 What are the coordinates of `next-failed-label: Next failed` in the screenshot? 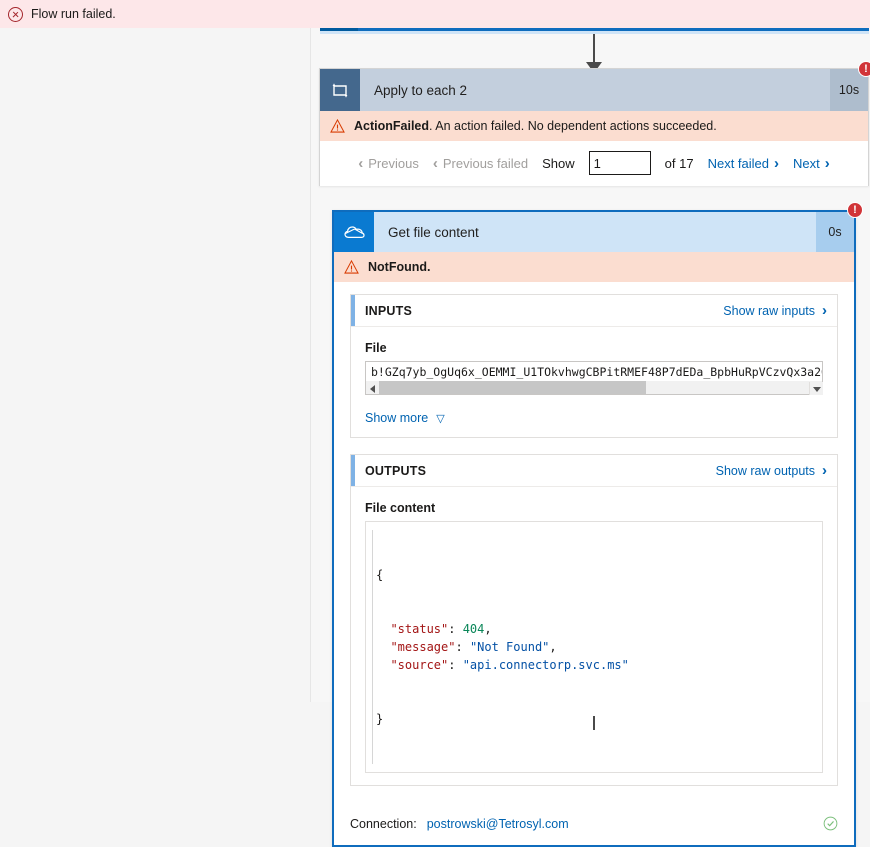 It's located at (738, 163).